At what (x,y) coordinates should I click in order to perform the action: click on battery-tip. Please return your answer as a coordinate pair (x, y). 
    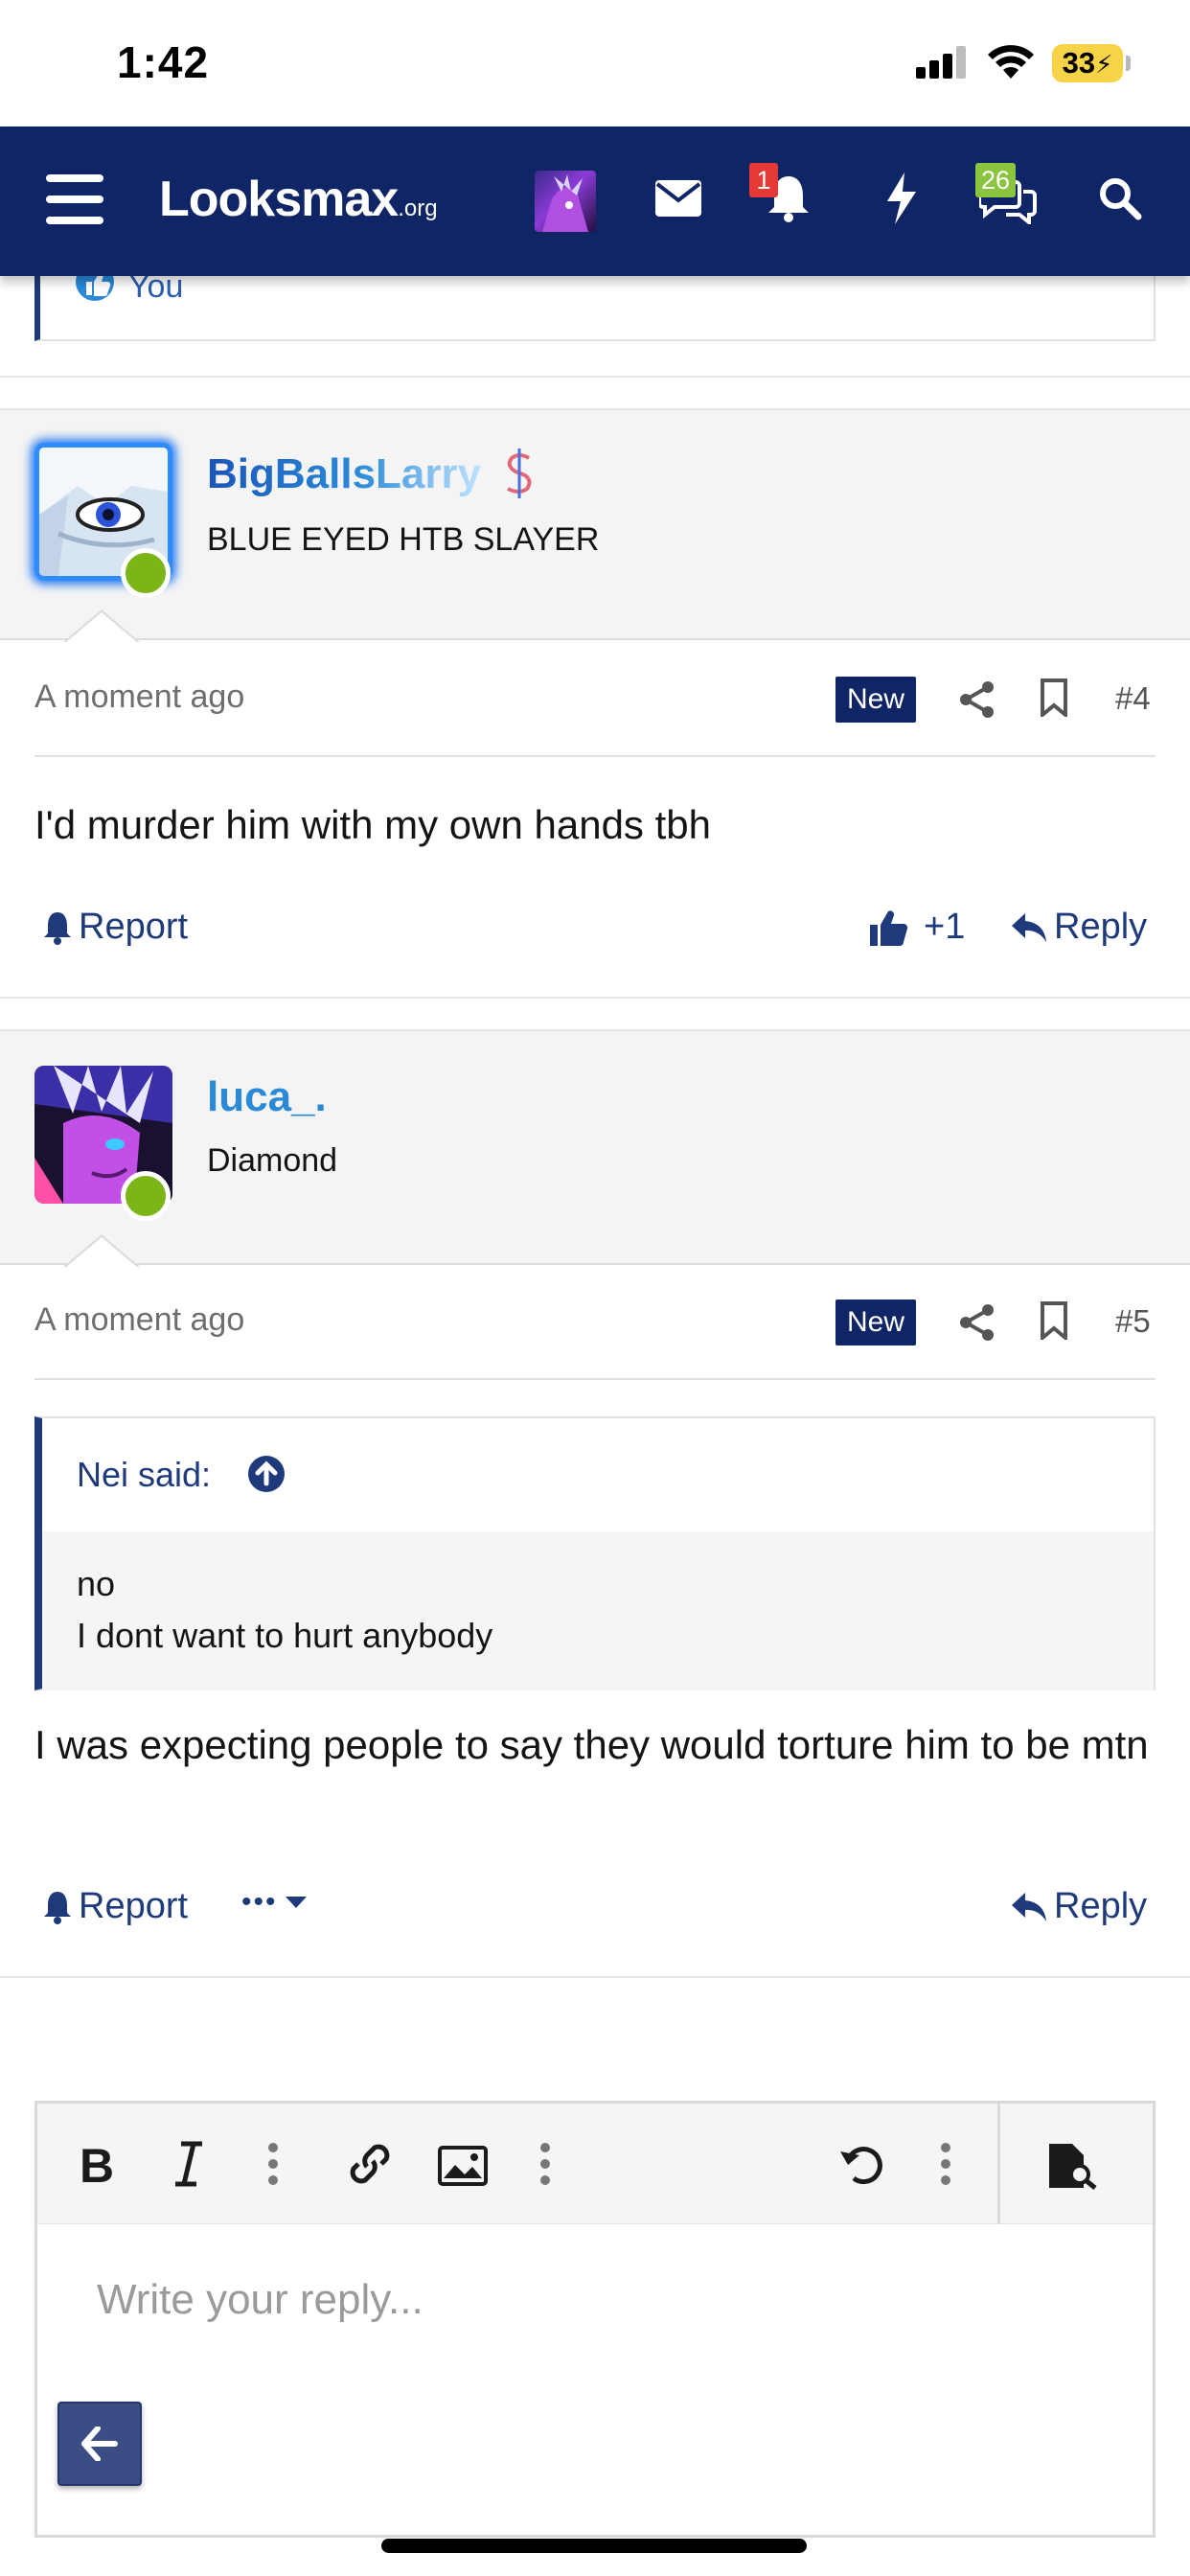
    Looking at the image, I should click on (1129, 63).